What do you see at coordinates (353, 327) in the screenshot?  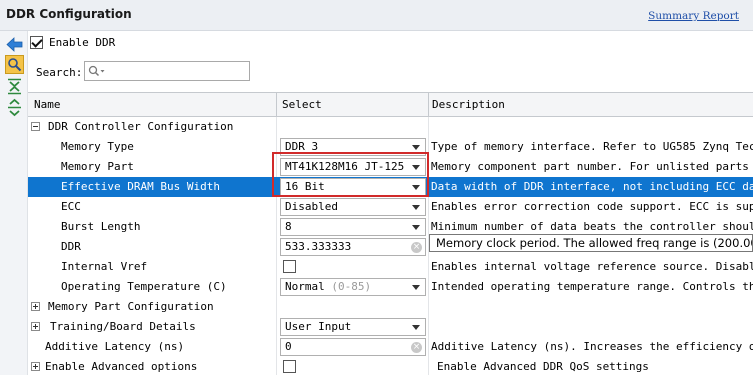 I see `training-board-select: User Input` at bounding box center [353, 327].